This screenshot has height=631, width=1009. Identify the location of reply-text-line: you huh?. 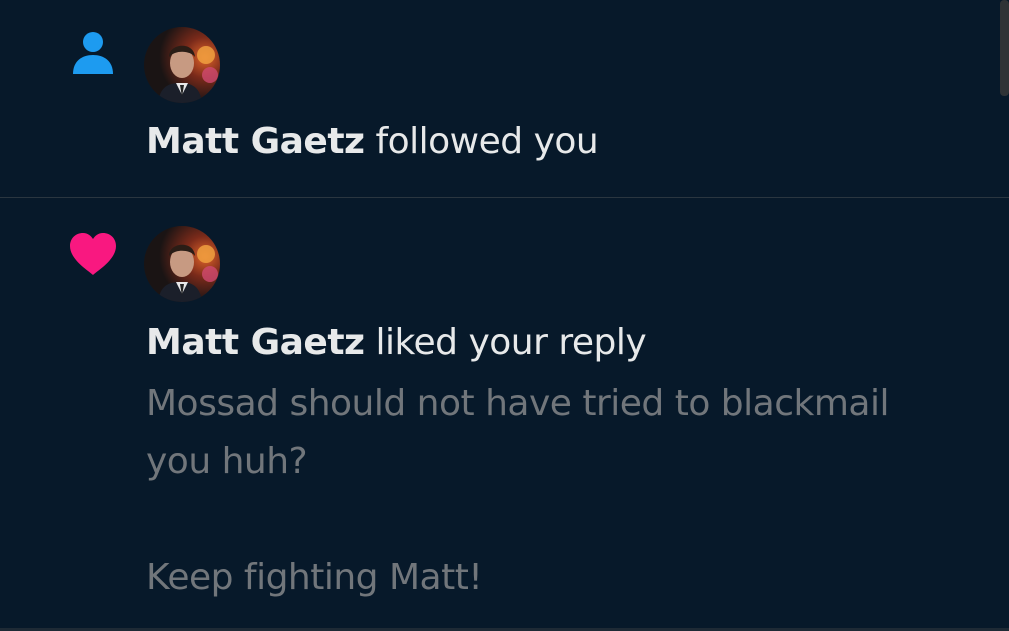
(227, 461).